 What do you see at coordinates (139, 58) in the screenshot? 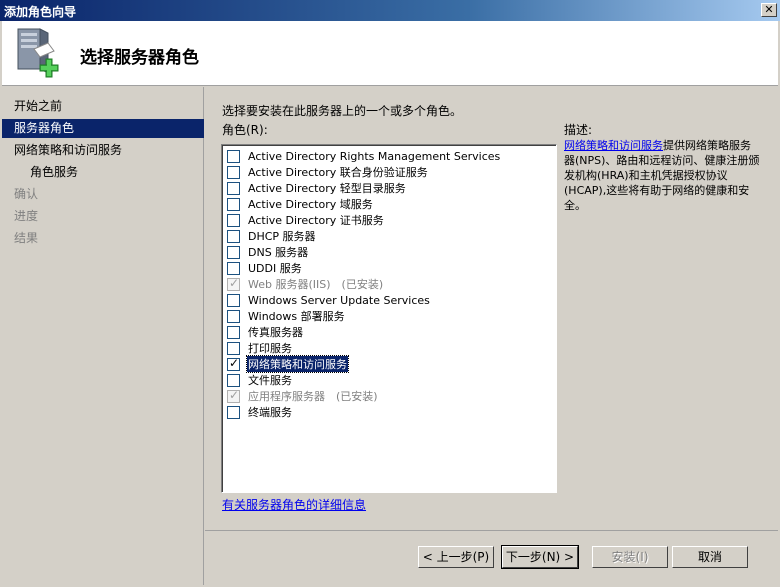
I see `page-title: 选择服务器角色` at bounding box center [139, 58].